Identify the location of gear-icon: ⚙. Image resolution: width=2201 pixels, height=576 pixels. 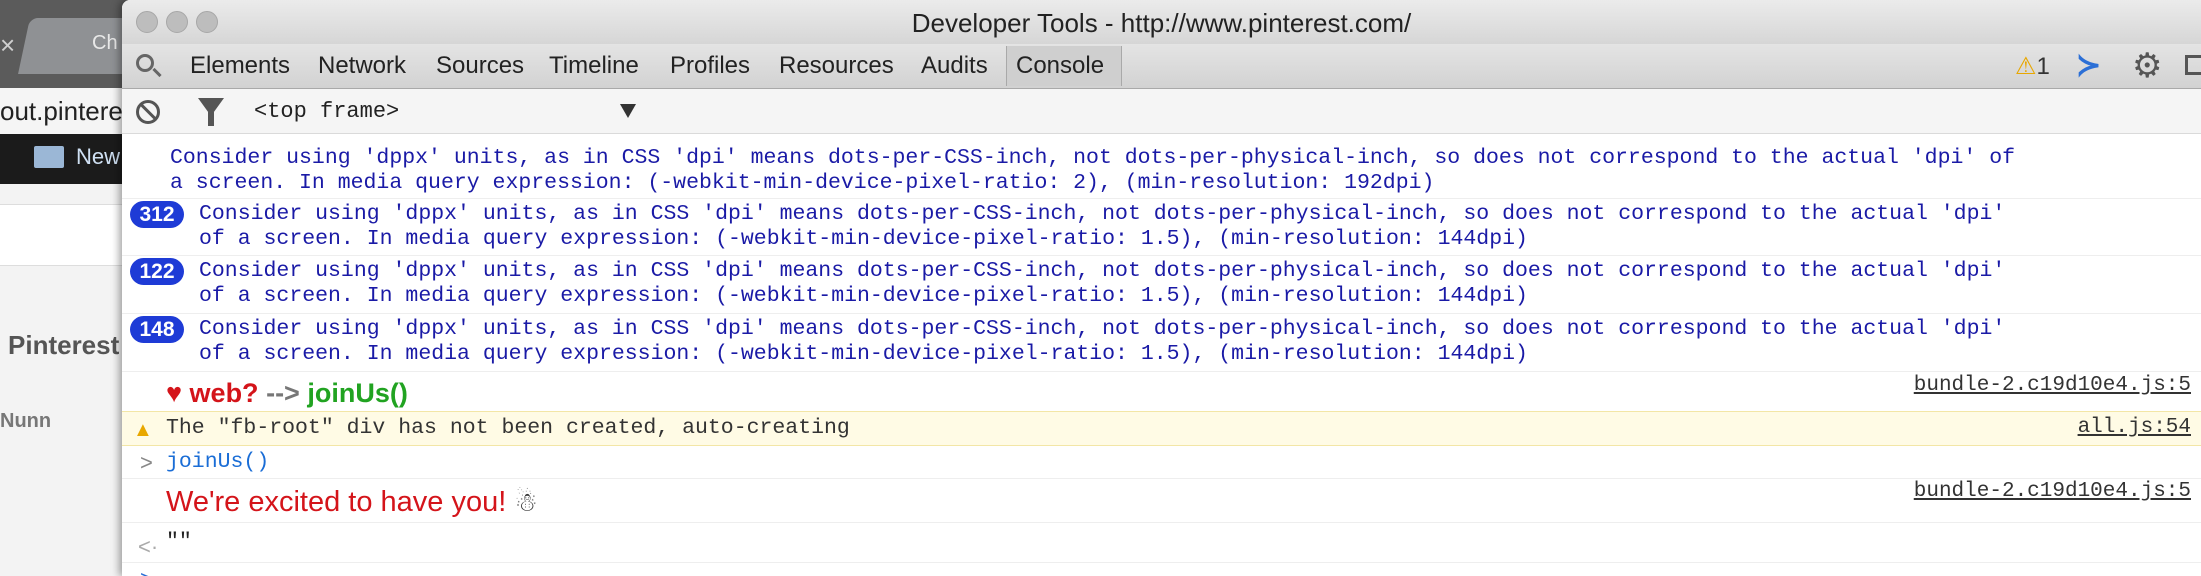
(2147, 66).